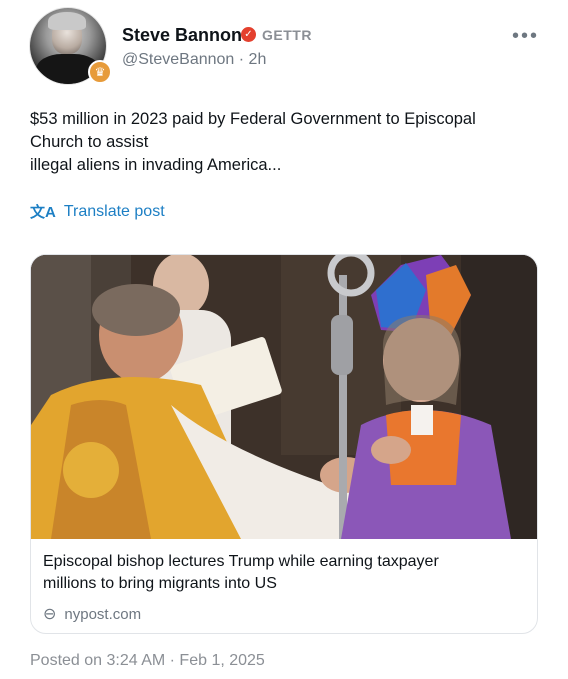  Describe the element at coordinates (525, 36) in the screenshot. I see `more-options-icon: •••` at that location.